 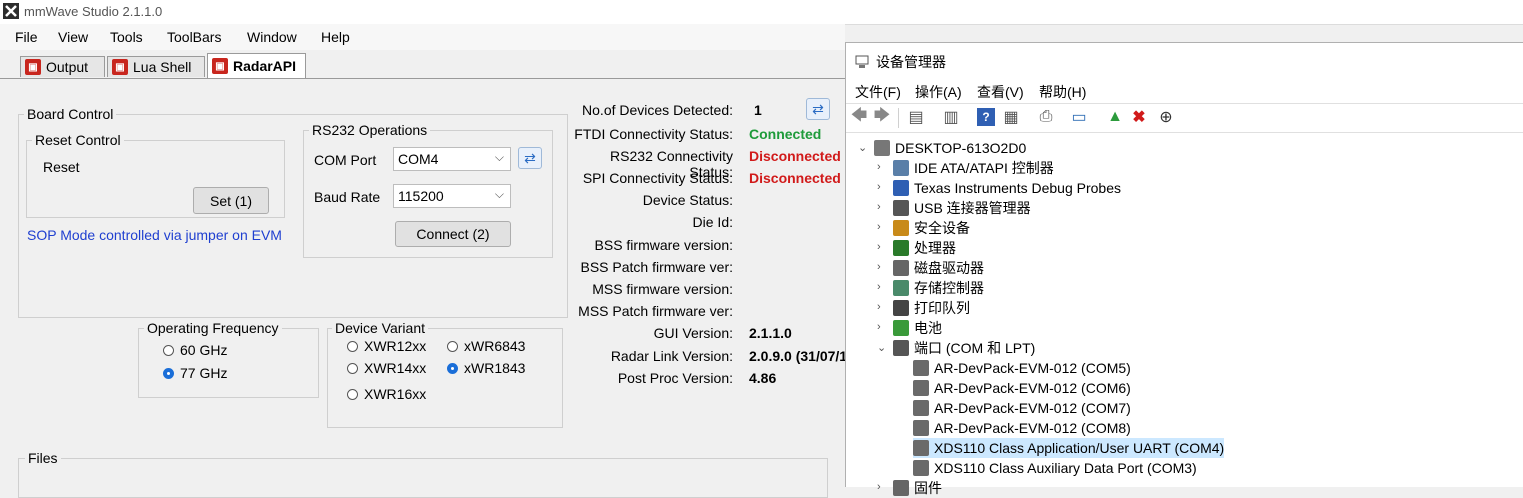 I want to click on dm-menu-file: 文件(F), so click(x=878, y=92).